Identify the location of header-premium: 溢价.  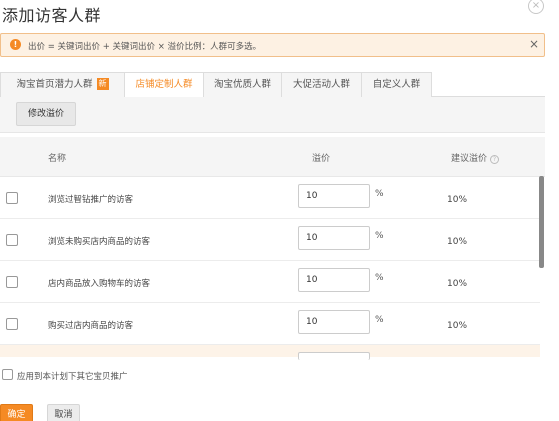
(321, 159).